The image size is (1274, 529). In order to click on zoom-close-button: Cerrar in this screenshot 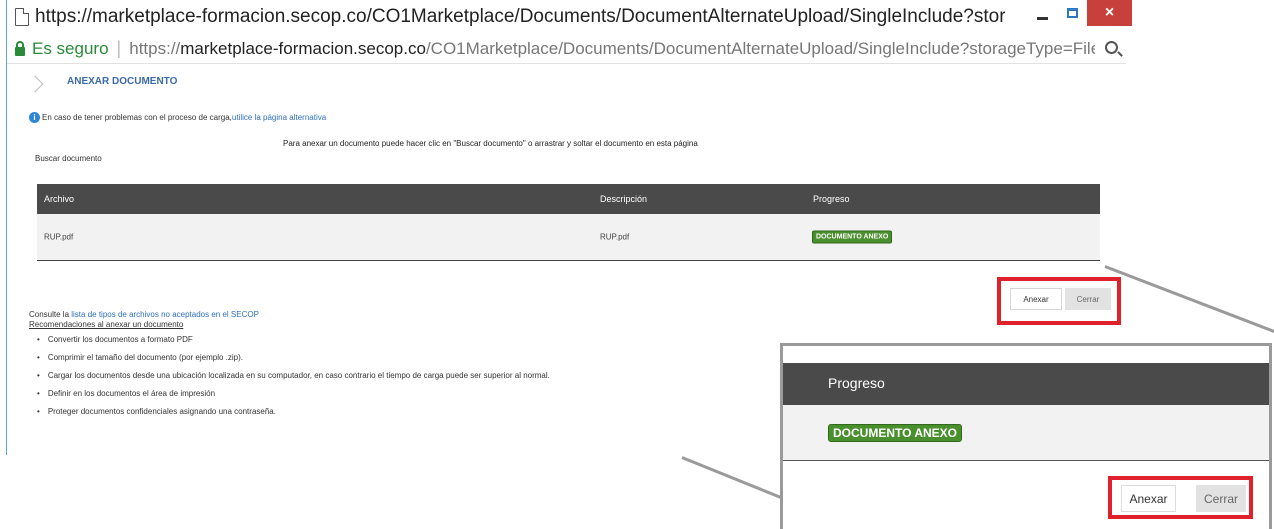, I will do `click(1221, 498)`.